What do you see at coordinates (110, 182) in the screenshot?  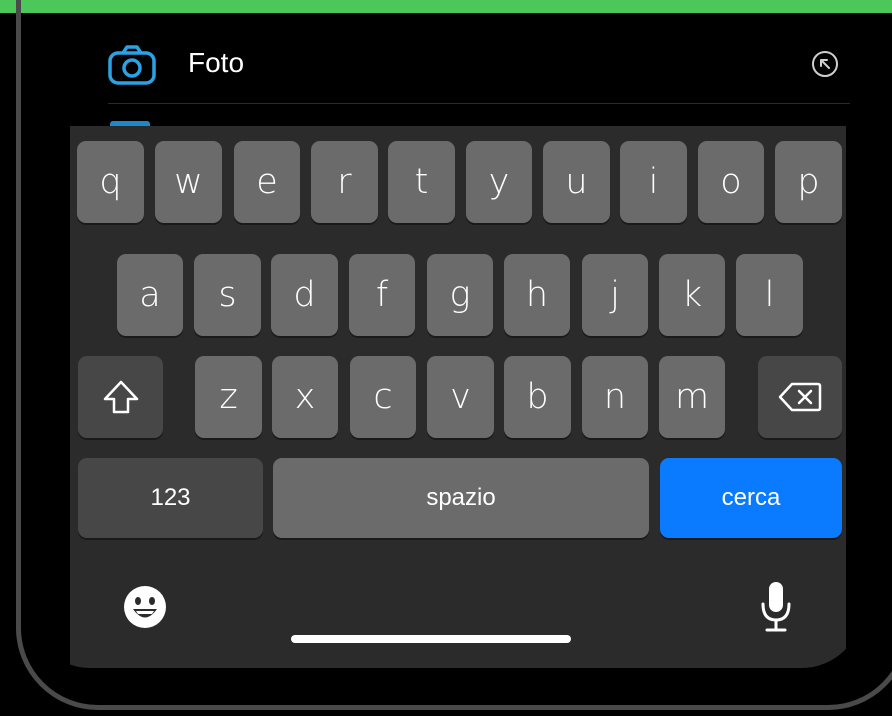 I see `key-q: q` at bounding box center [110, 182].